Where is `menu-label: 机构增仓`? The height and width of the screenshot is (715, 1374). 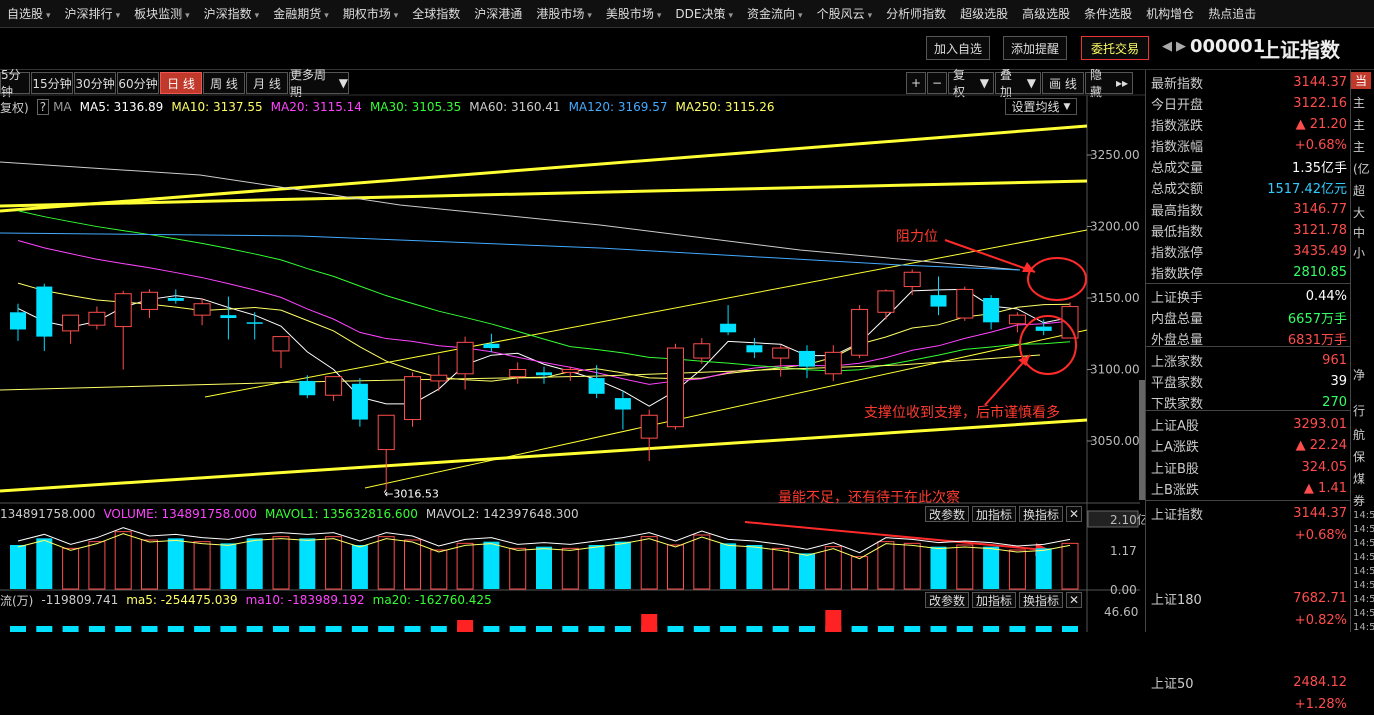
menu-label: 机构增仓 is located at coordinates (1170, 14).